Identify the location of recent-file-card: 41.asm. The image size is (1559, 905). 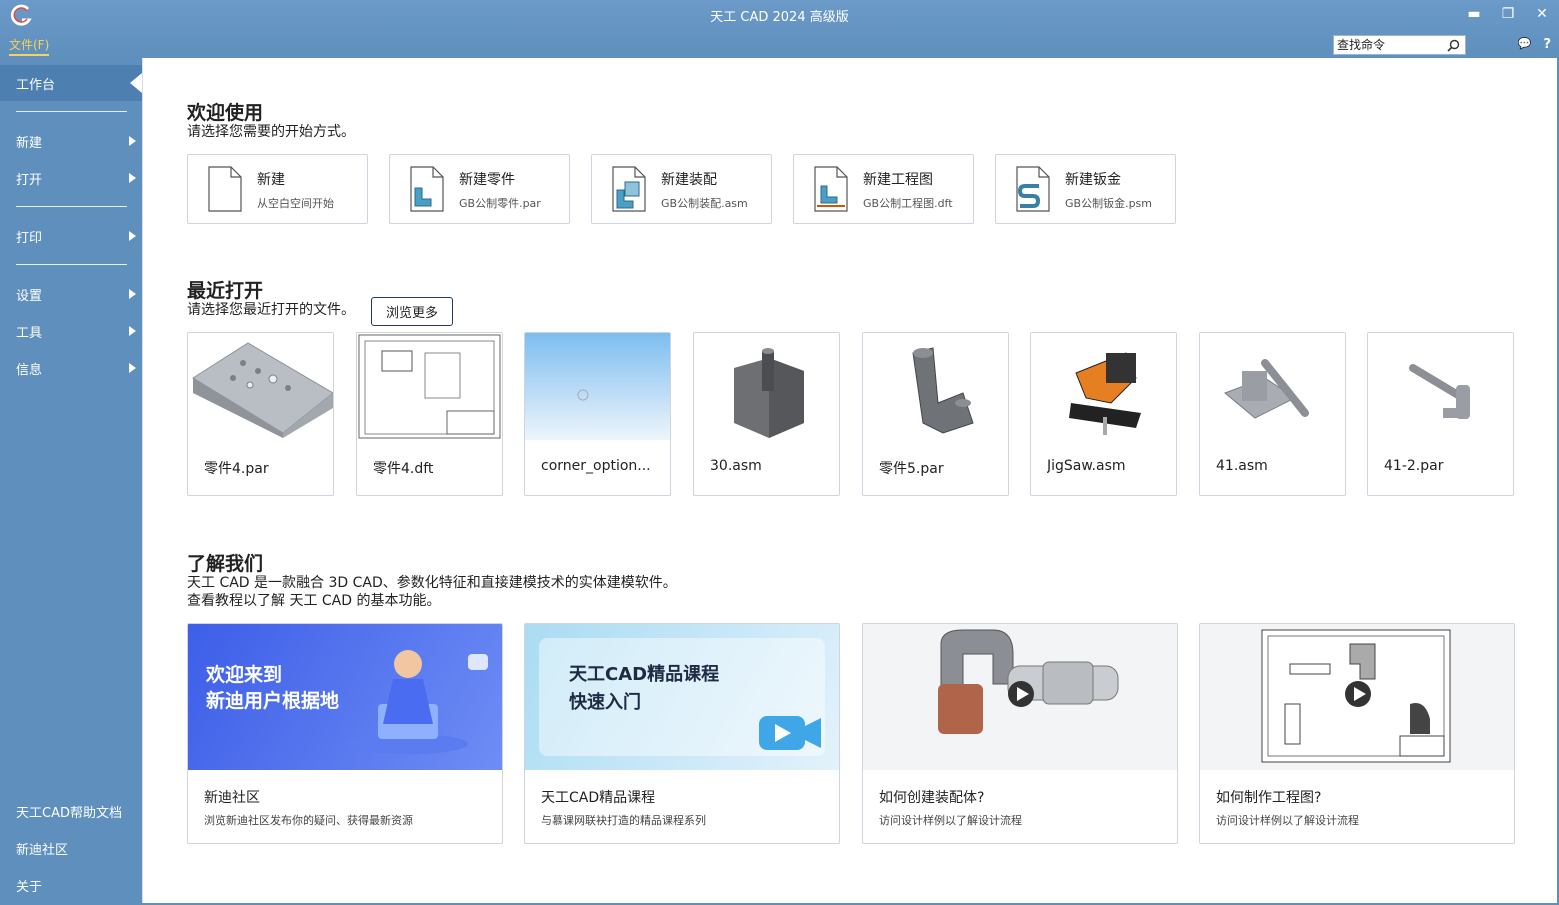
(1272, 414).